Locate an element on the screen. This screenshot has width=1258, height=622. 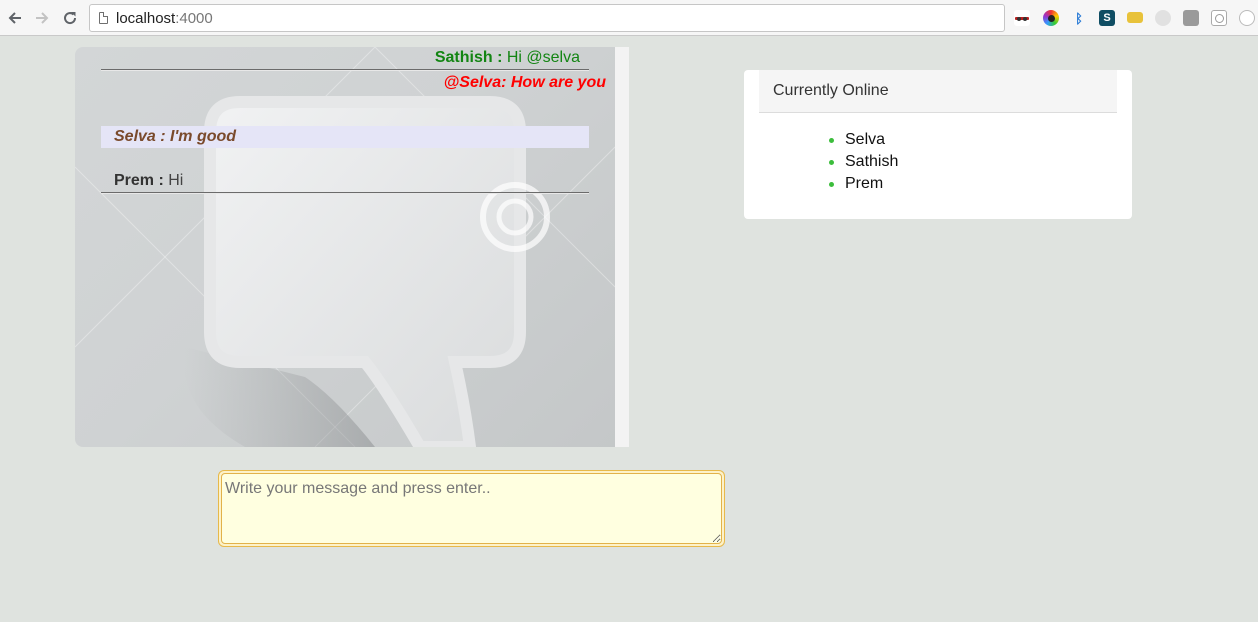
color-picker-extension-icon is located at coordinates (1051, 18).